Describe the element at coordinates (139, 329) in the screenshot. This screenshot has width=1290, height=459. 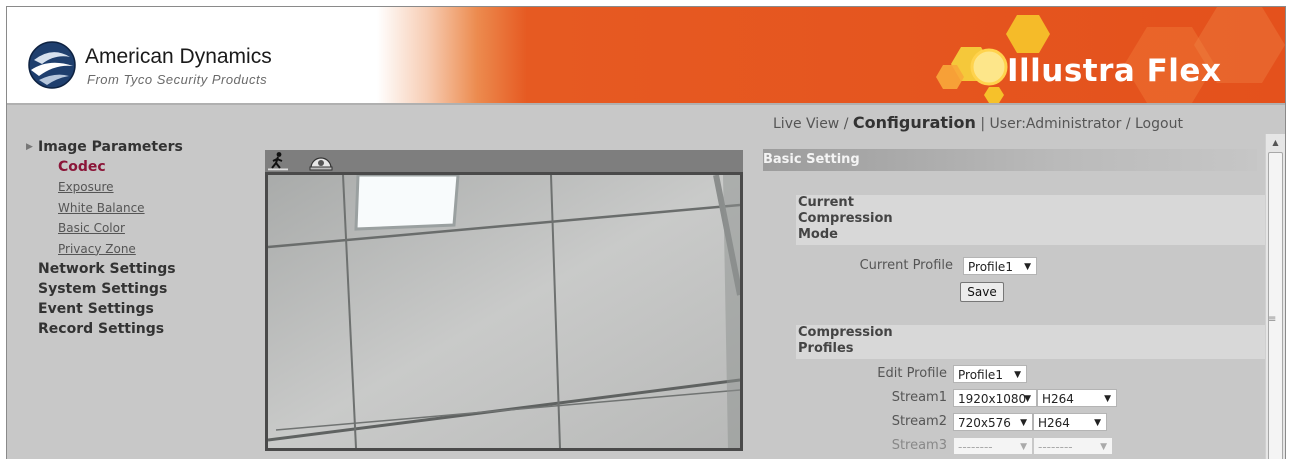
I see `menu-record-settings: Record Settings` at that location.